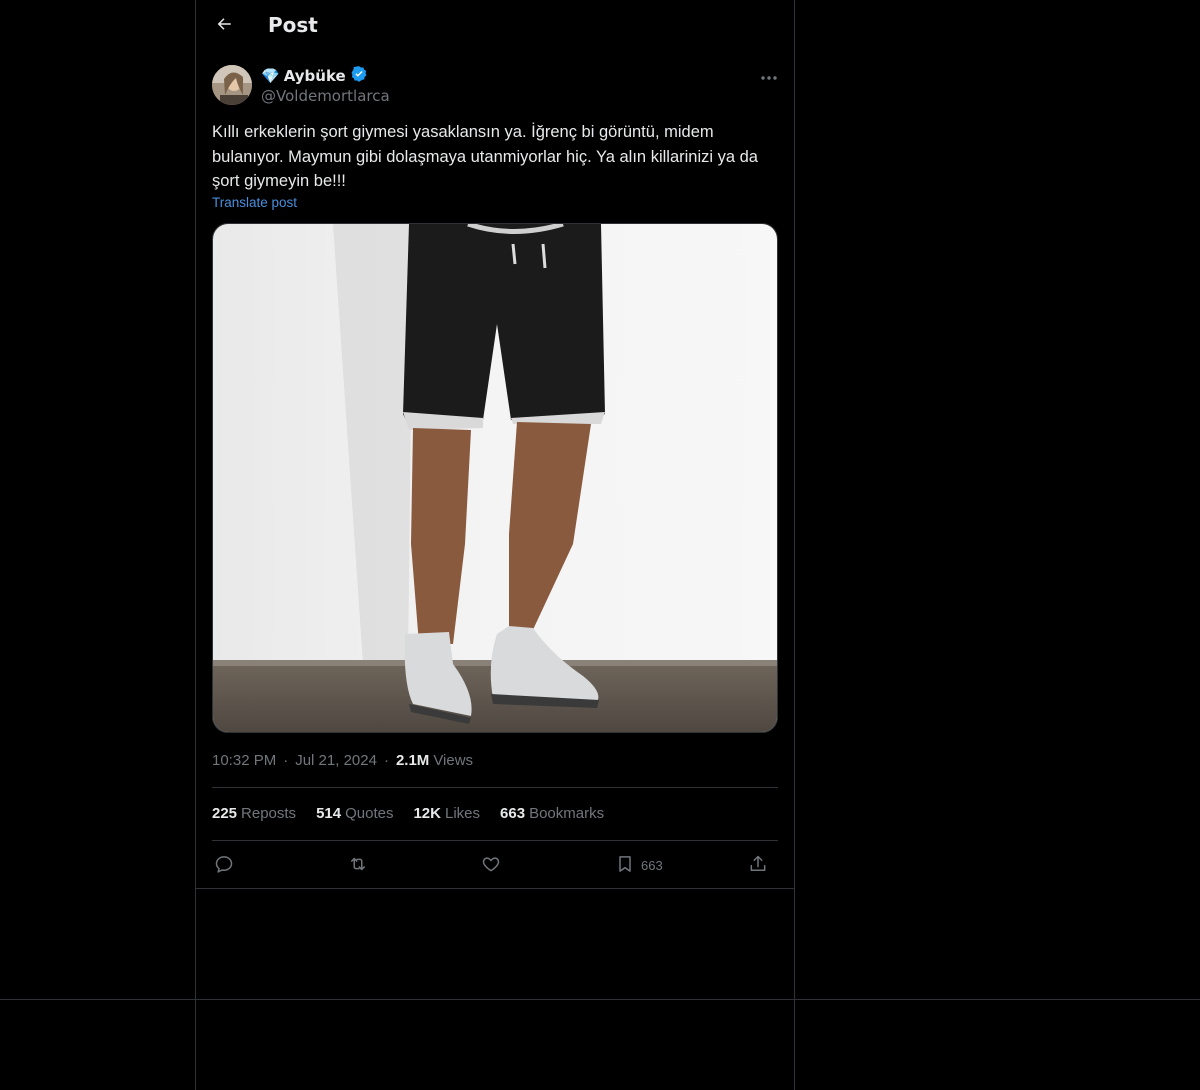 This screenshot has height=1090, width=1200. I want to click on likes-stat: 12K Likes, so click(446, 813).